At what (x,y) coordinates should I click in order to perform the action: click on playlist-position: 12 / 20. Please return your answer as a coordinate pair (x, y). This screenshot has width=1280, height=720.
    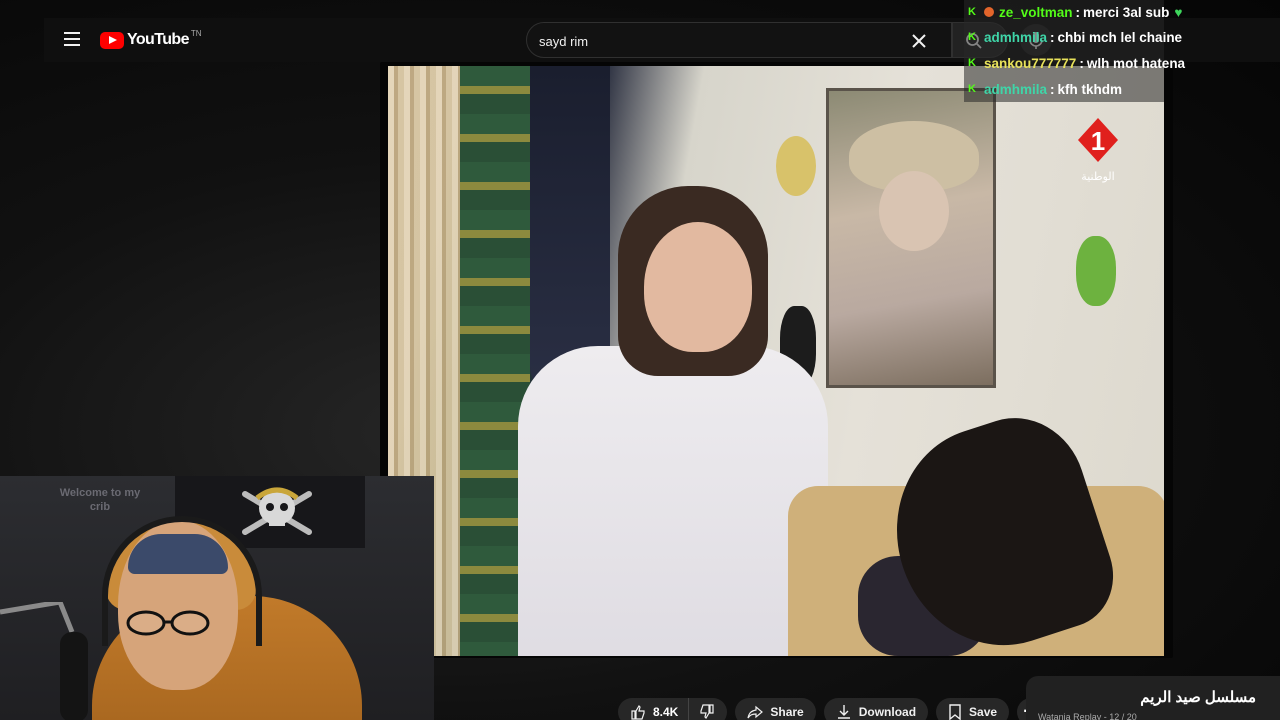
    Looking at the image, I should click on (1123, 716).